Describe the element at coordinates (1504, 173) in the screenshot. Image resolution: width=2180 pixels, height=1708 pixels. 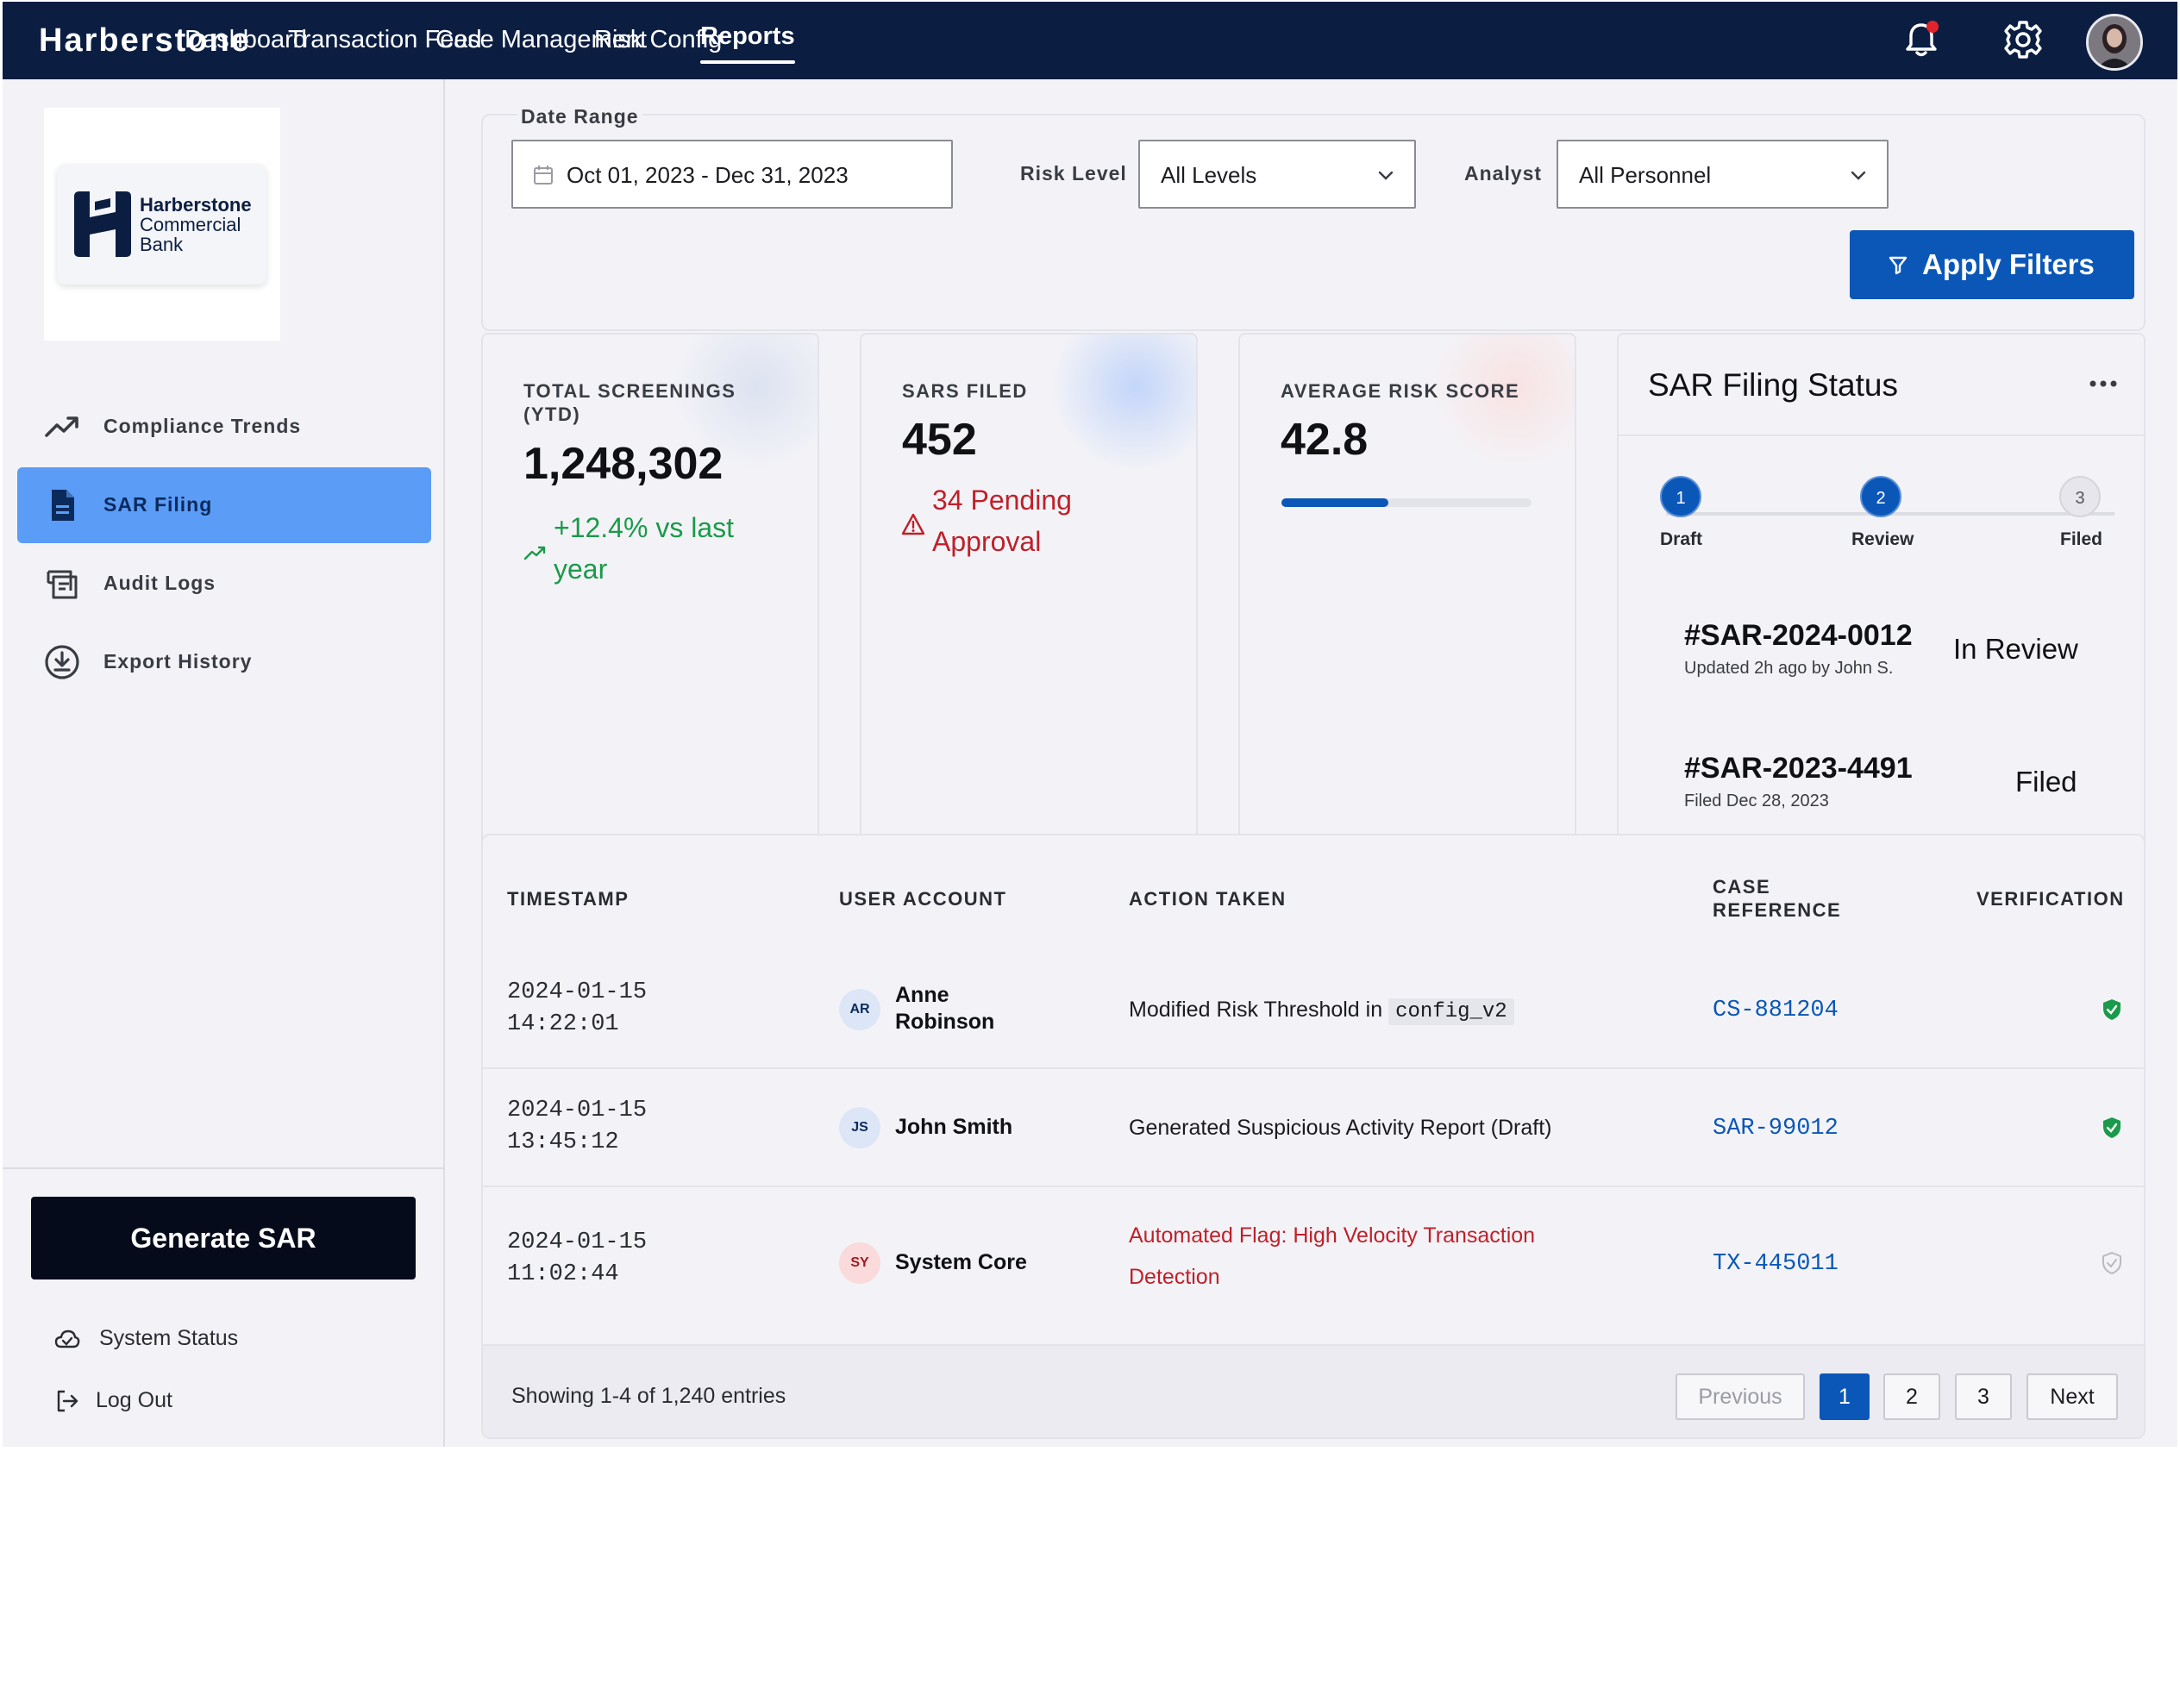
I see `analyst-label: Analyst` at that location.